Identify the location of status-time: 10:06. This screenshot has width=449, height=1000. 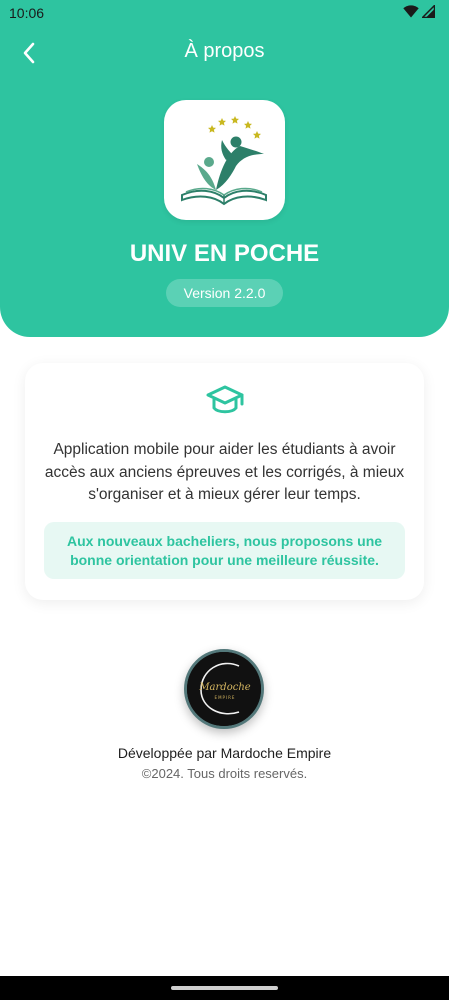
(27, 13).